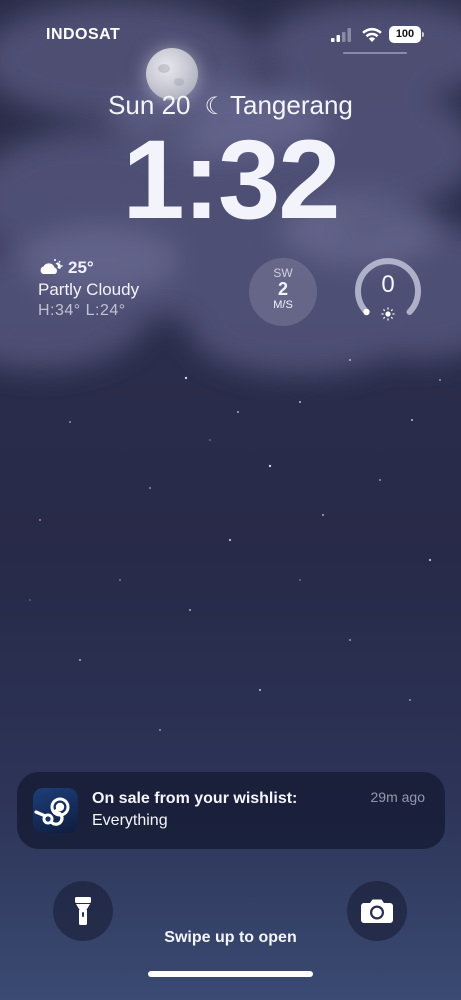 The width and height of the screenshot is (461, 1000). I want to click on home-indicator, so click(230, 974).